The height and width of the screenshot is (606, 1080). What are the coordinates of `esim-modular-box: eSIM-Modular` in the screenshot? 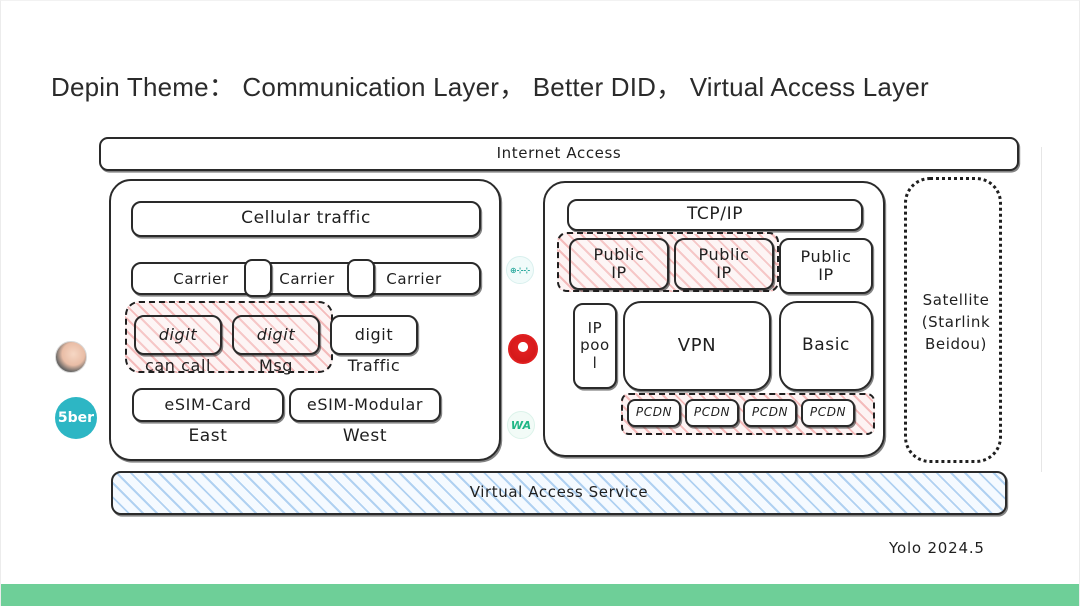 It's located at (365, 405).